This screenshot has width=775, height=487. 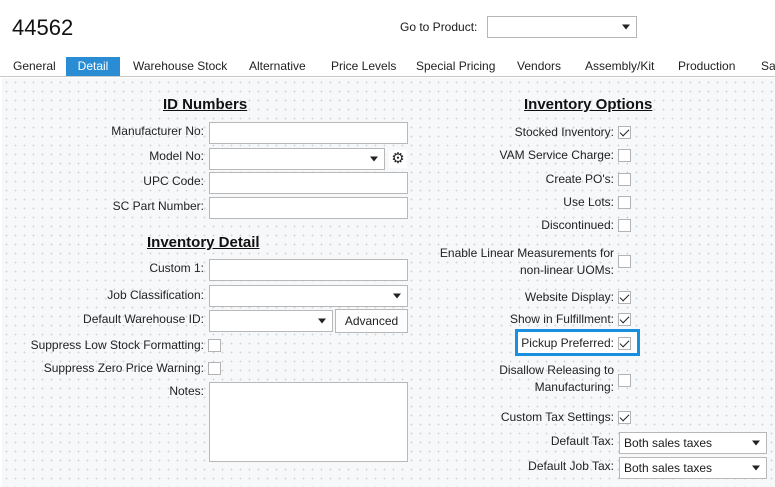 I want to click on enable-linear-checkbox, so click(x=624, y=261).